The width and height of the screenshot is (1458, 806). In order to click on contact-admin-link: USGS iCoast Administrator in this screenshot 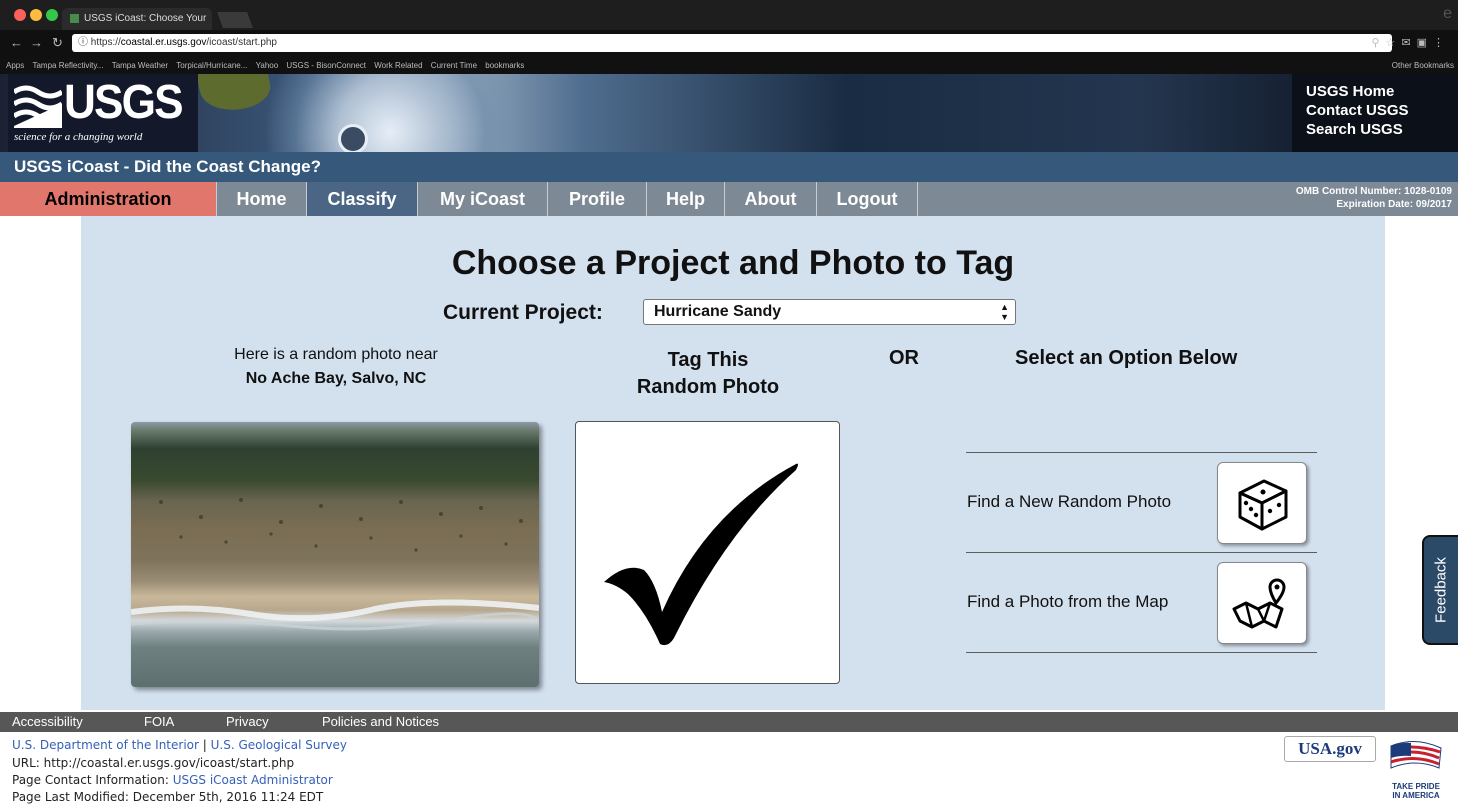, I will do `click(253, 780)`.